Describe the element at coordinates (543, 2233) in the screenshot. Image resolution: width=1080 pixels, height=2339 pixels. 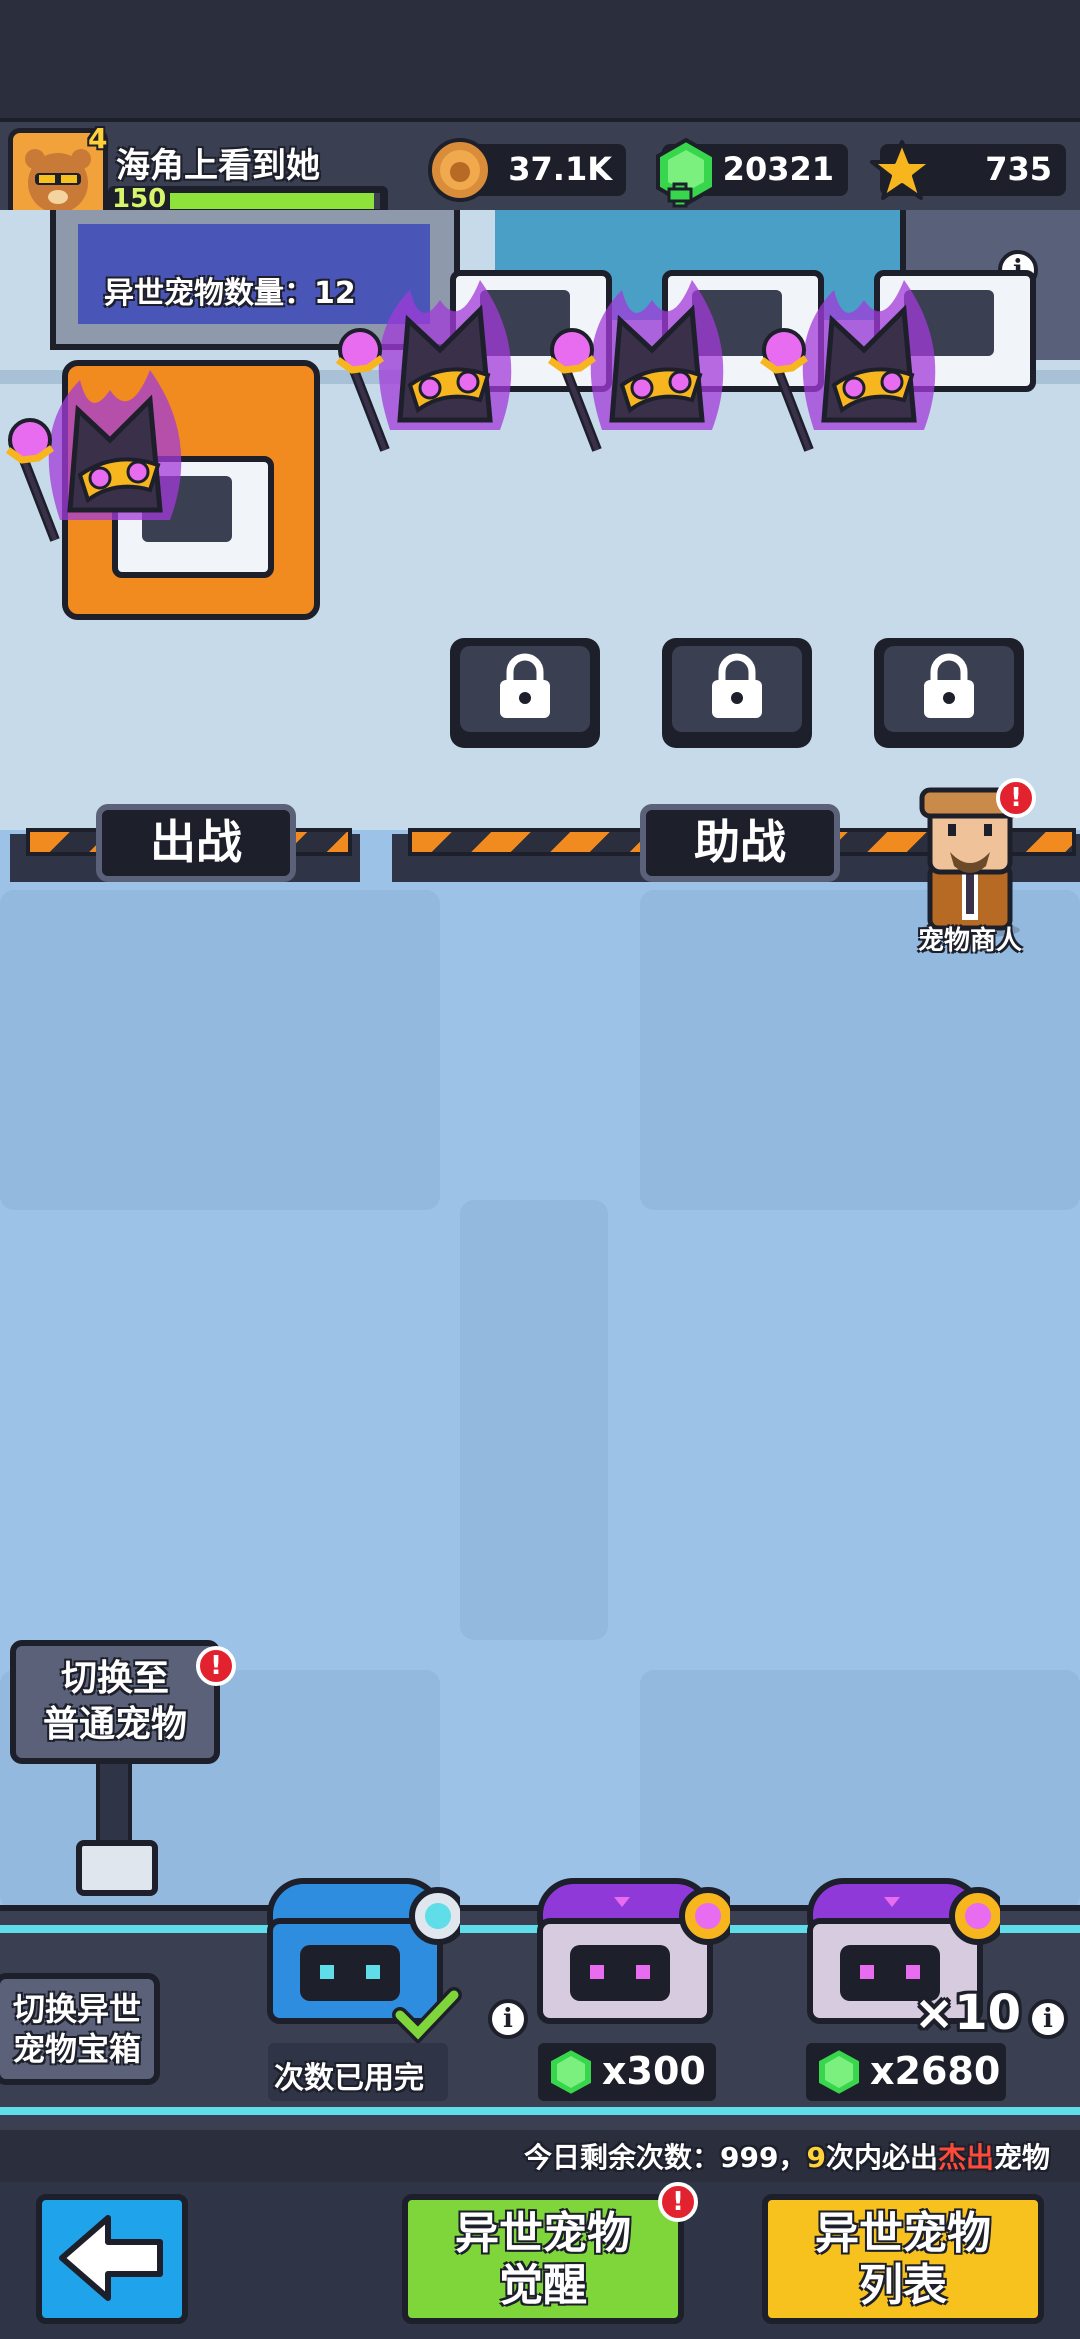
I see `awaken-line1: 异世宠物` at that location.